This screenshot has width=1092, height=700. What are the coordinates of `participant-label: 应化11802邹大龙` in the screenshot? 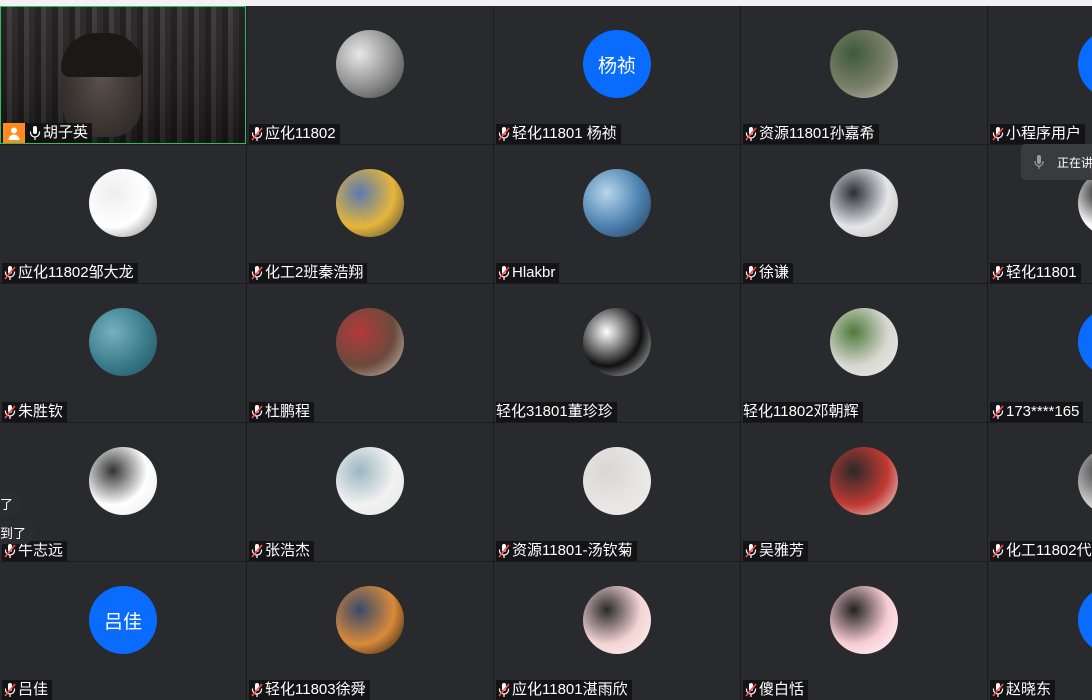 It's located at (70, 273).